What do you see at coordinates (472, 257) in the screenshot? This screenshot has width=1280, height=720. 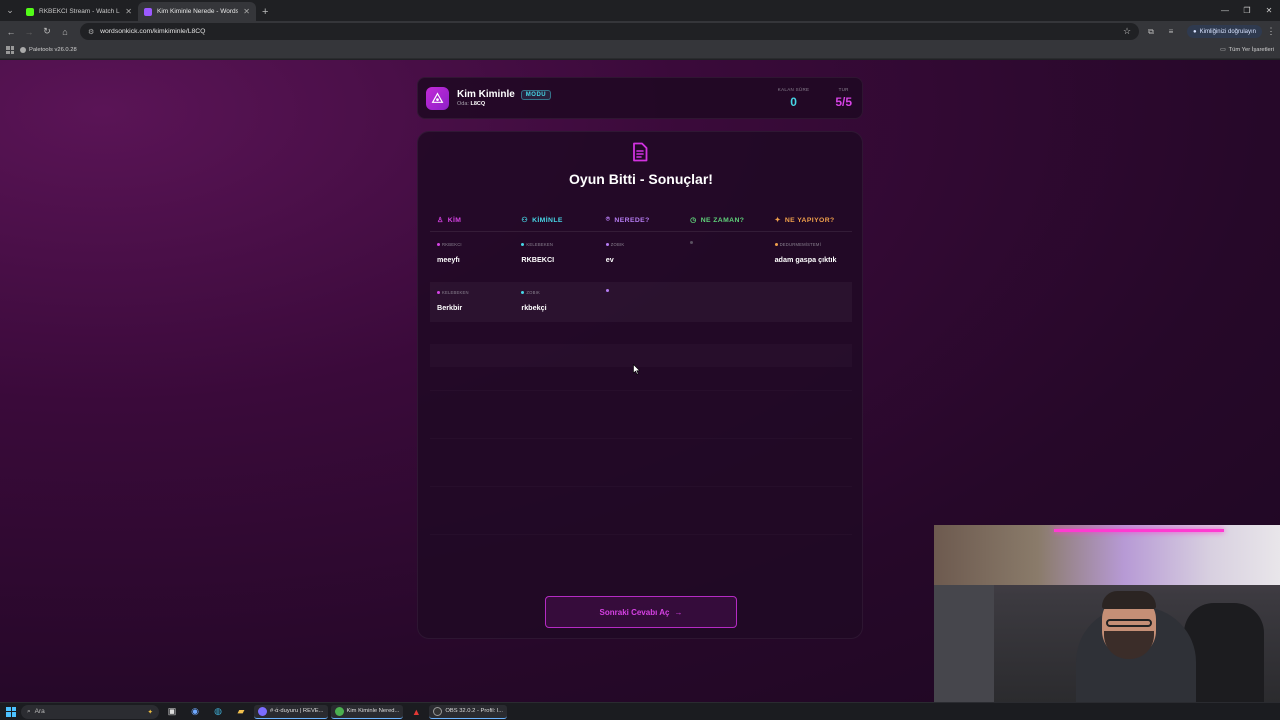 I see `cell-kim: RKBEKCI meeyfı` at bounding box center [472, 257].